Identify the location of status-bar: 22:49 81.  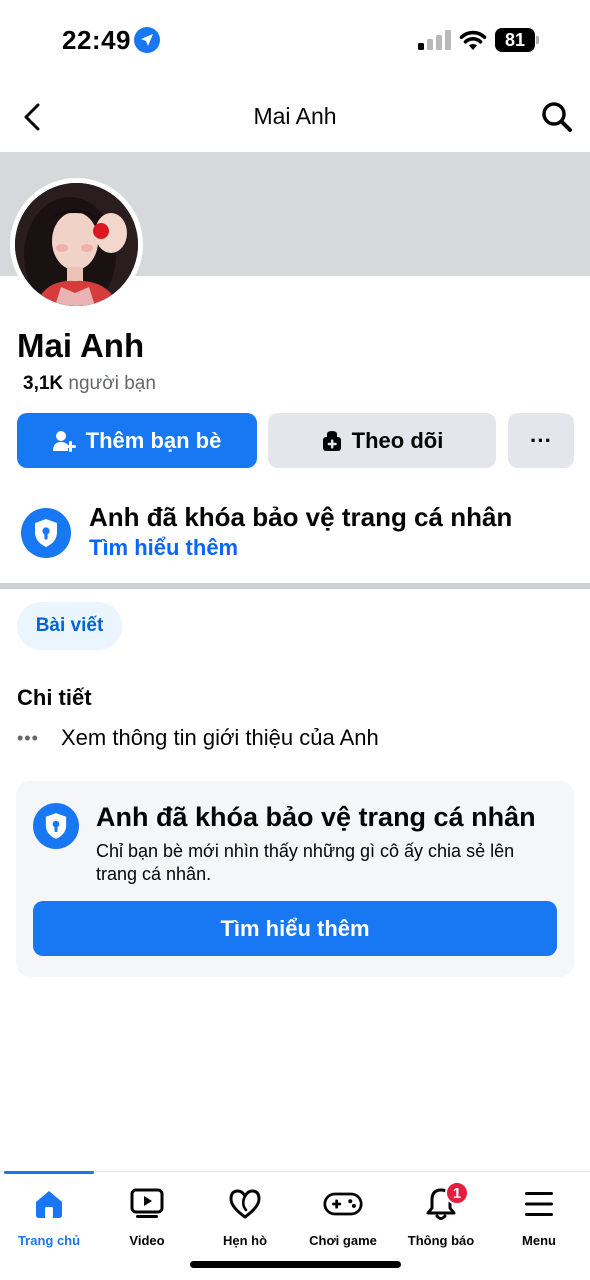
(295, 40).